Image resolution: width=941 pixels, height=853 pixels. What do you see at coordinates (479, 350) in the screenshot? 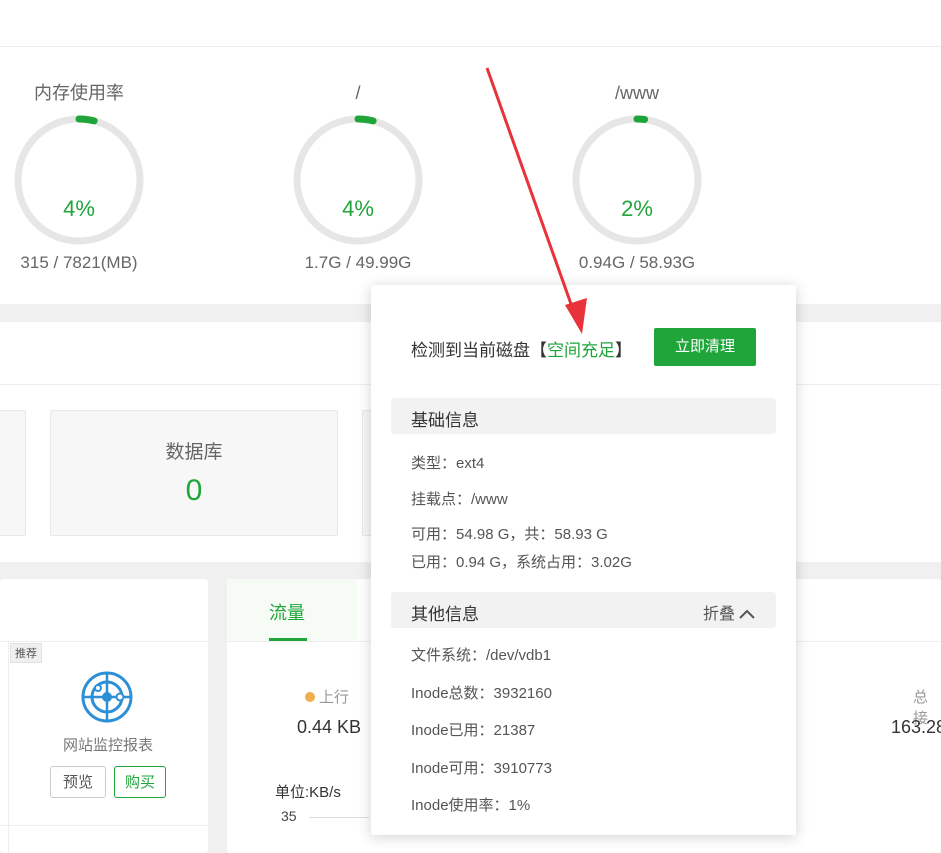
I see `headline-prefix: 检测到当前磁盘【` at bounding box center [479, 350].